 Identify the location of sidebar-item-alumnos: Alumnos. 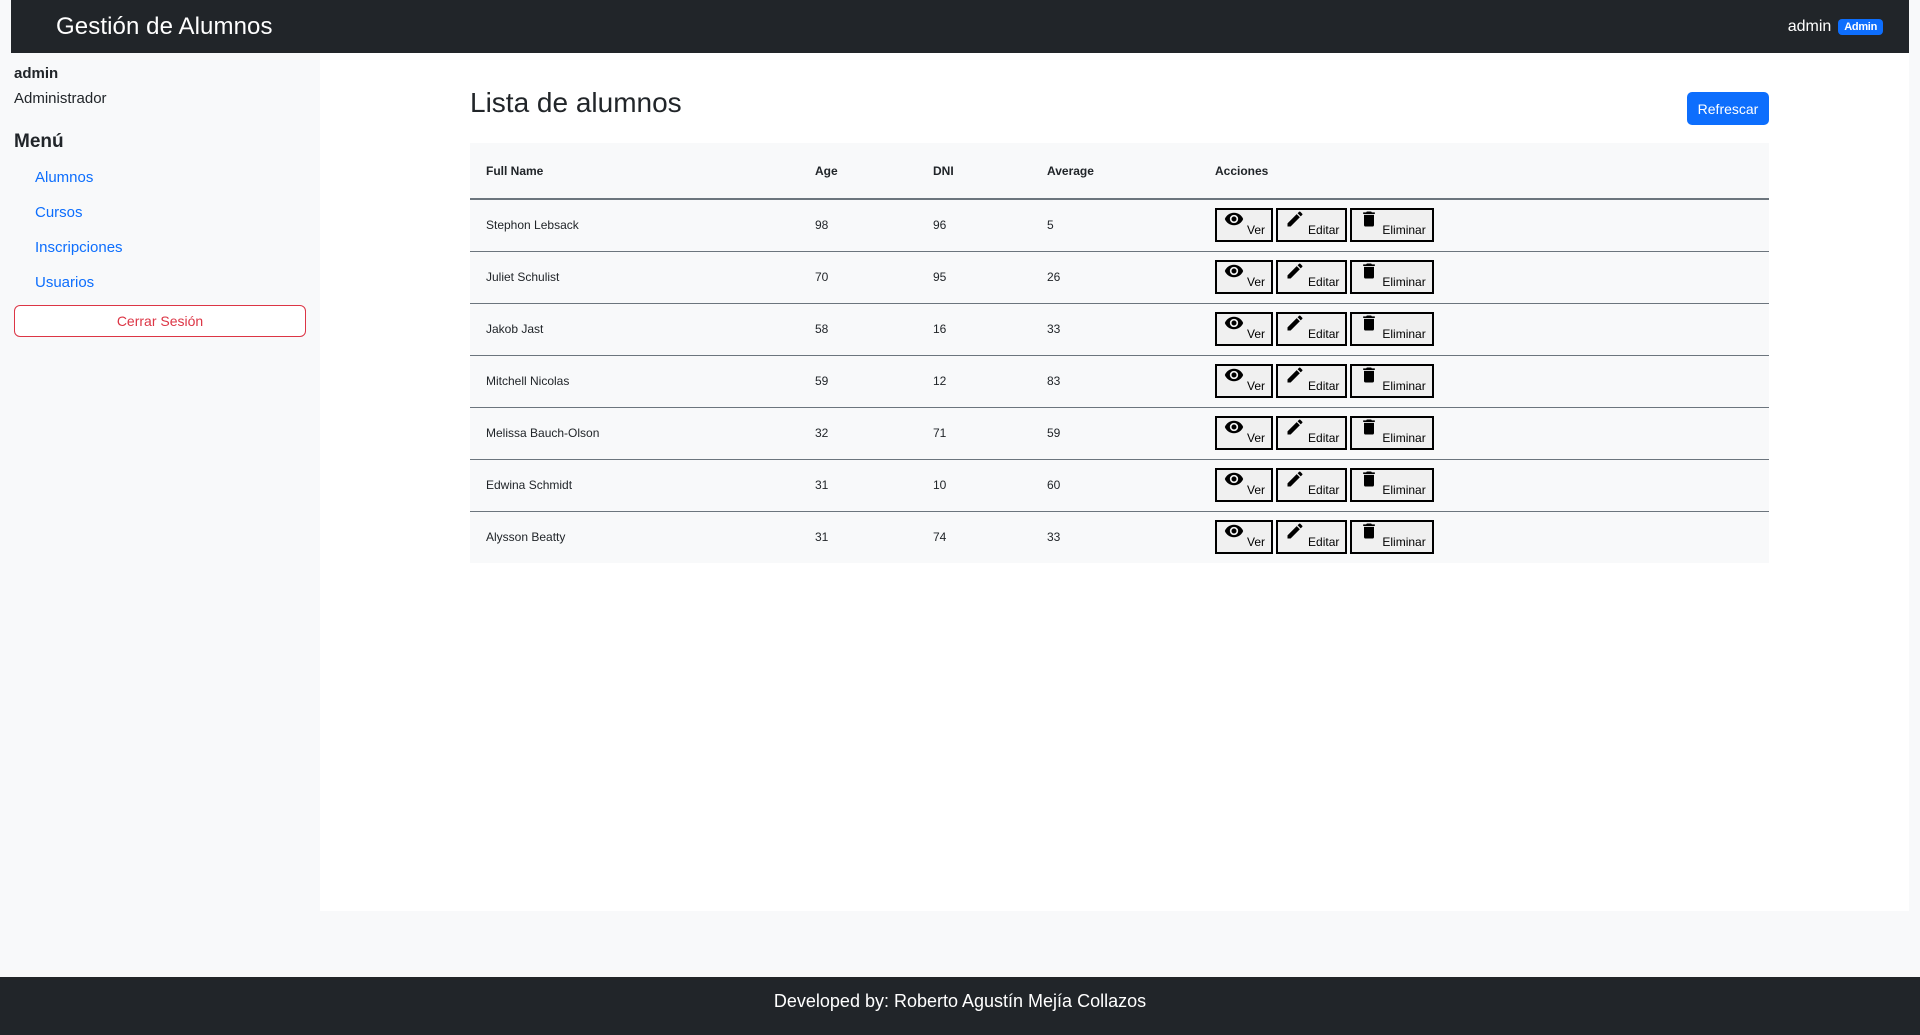
(165, 184).